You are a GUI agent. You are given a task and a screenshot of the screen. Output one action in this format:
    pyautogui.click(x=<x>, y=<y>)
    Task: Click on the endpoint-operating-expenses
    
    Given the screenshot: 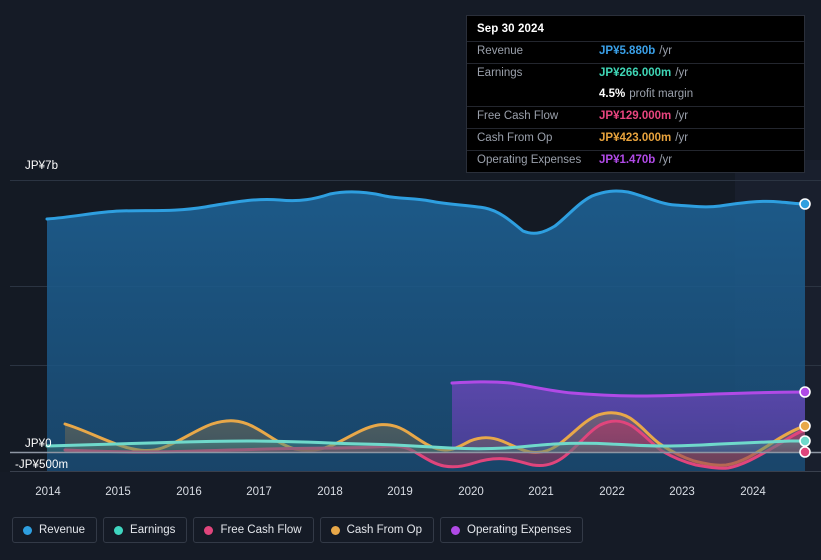 What is the action you would take?
    pyautogui.click(x=805, y=392)
    